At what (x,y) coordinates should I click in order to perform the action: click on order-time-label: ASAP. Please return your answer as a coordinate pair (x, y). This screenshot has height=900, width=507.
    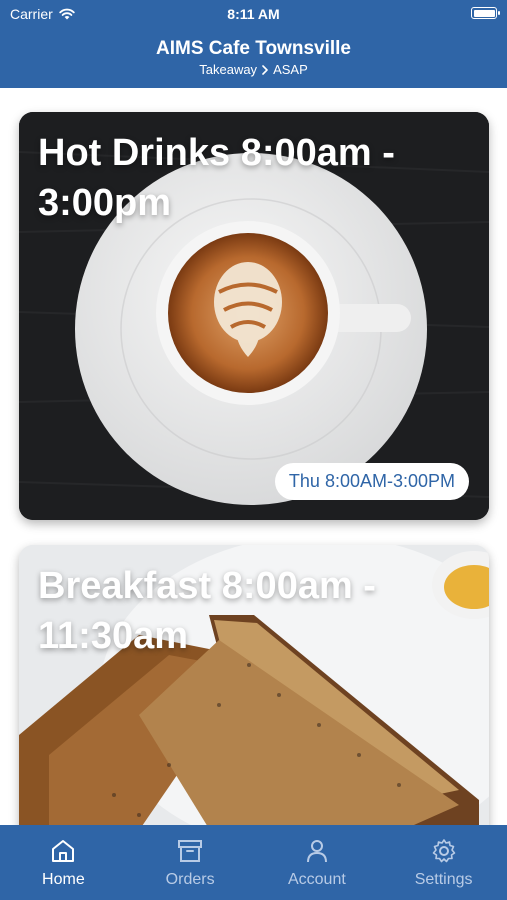
    Looking at the image, I should click on (290, 69).